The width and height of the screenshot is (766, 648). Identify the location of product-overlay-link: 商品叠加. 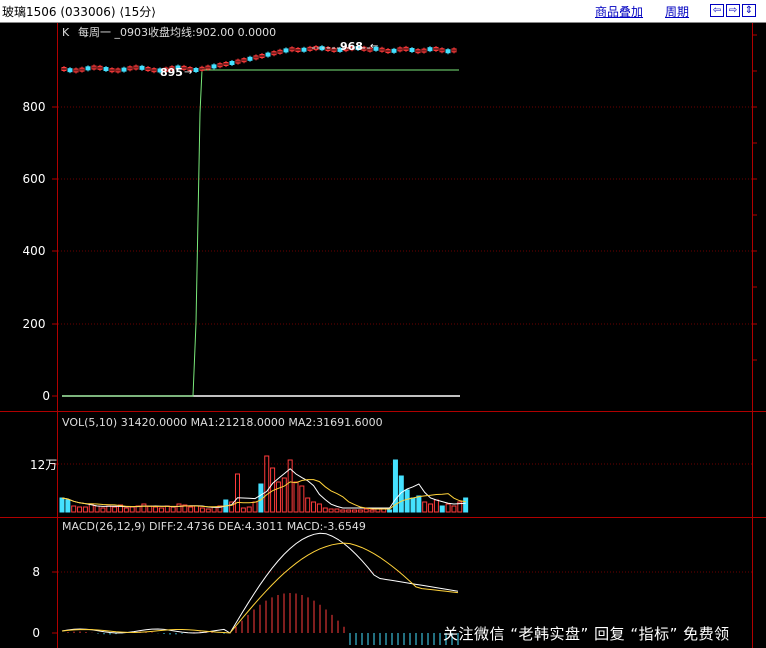
(619, 11).